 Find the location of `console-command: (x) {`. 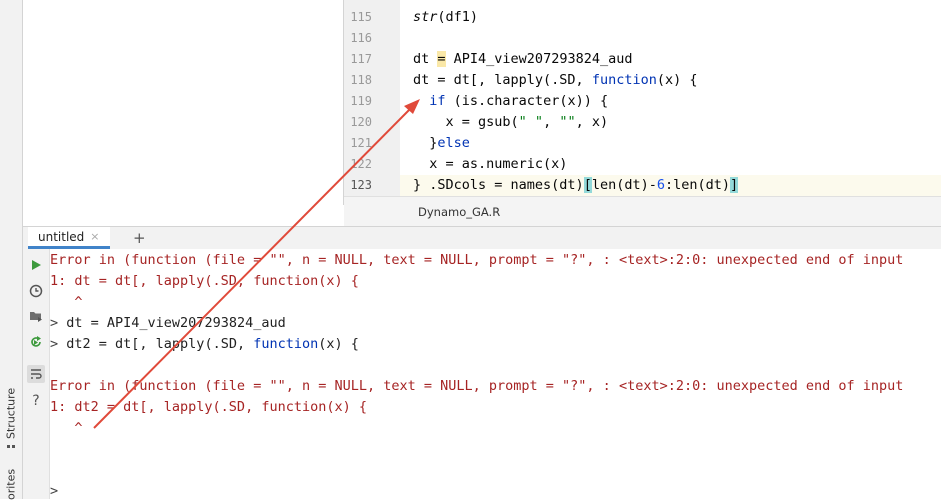

console-command: (x) { is located at coordinates (338, 344).